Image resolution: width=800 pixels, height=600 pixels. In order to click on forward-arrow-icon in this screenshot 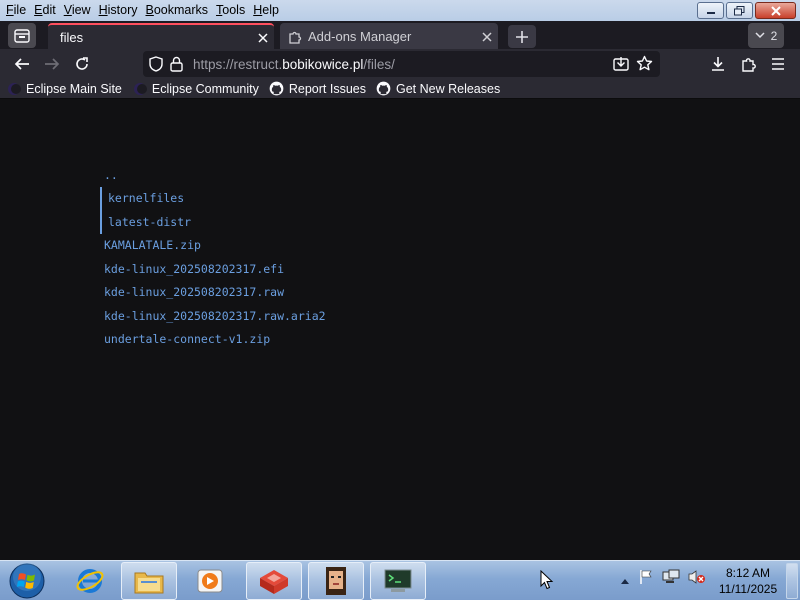, I will do `click(52, 64)`.